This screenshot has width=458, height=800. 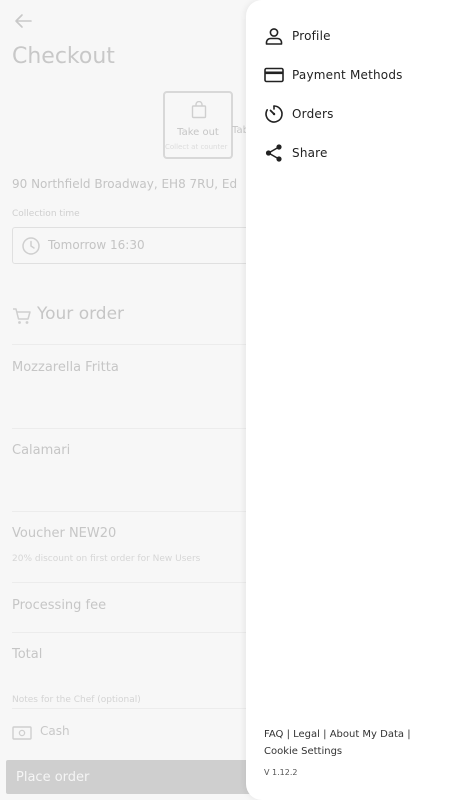 What do you see at coordinates (76, 700) in the screenshot?
I see `notes-field-label: Notes for the Chef (optional)` at bounding box center [76, 700].